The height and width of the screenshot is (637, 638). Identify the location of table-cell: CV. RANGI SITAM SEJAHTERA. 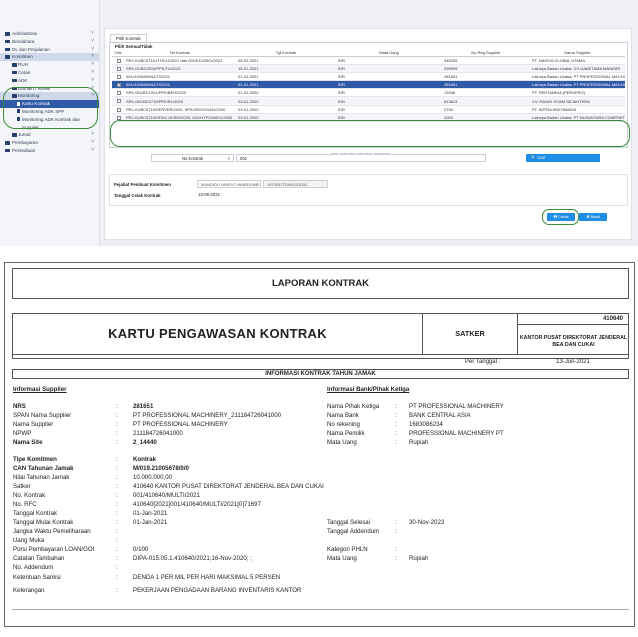
(577, 101).